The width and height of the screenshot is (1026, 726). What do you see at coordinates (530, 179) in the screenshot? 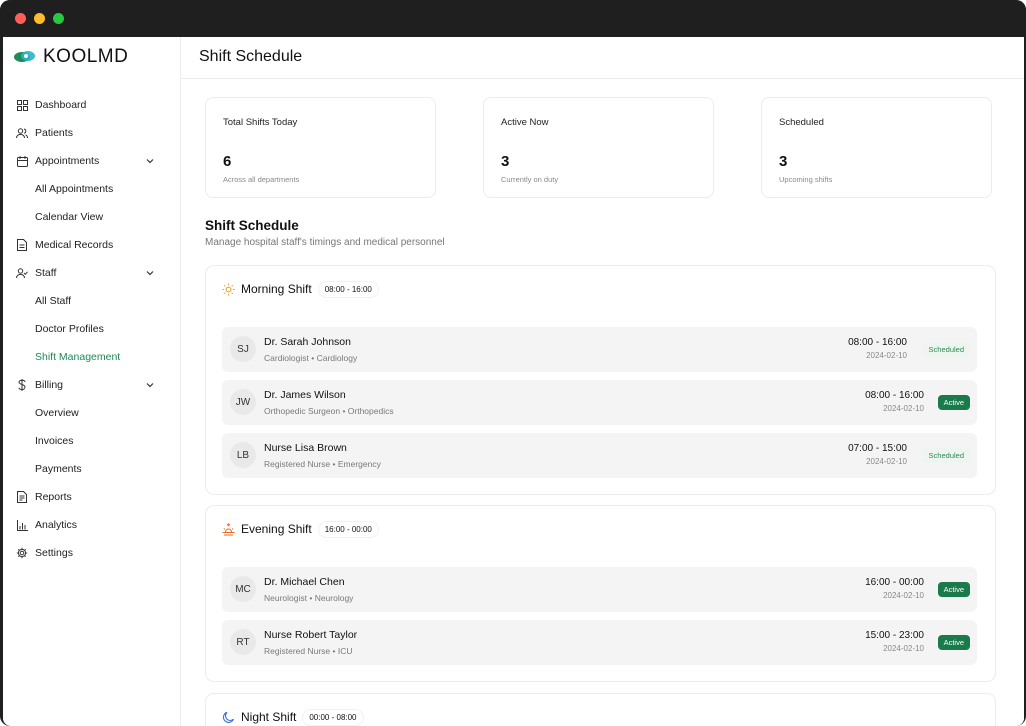
I see `stat-subtext: Currently on duty` at bounding box center [530, 179].